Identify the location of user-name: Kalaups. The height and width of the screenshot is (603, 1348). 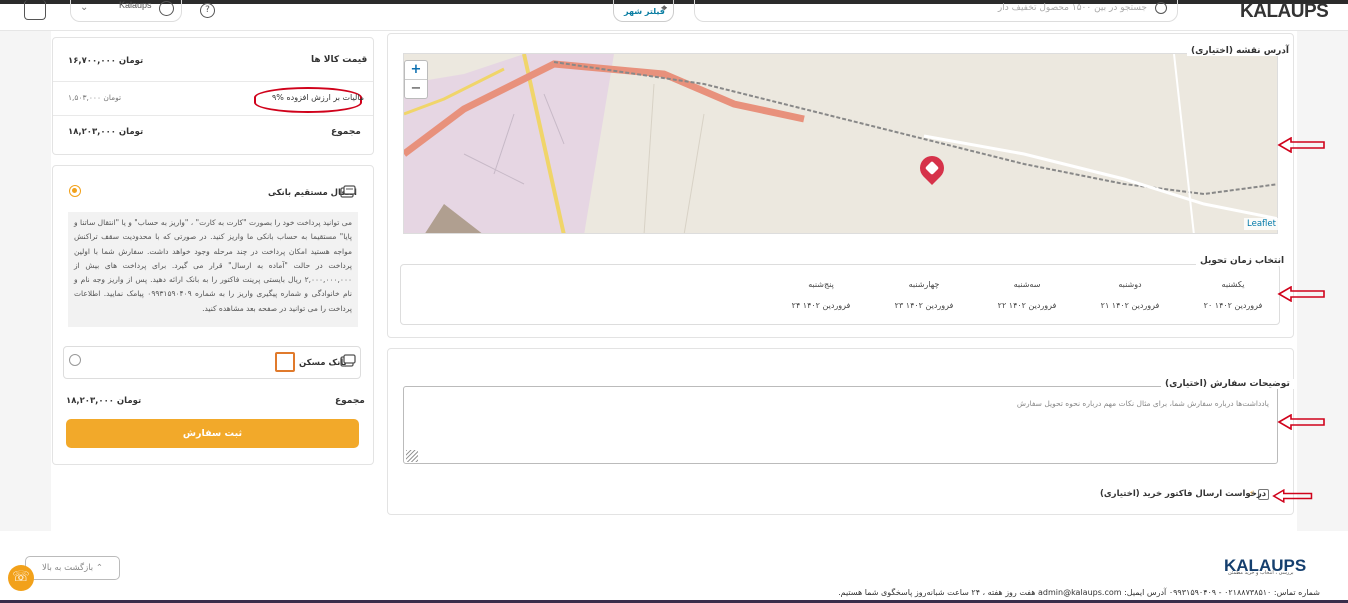
(135, 5).